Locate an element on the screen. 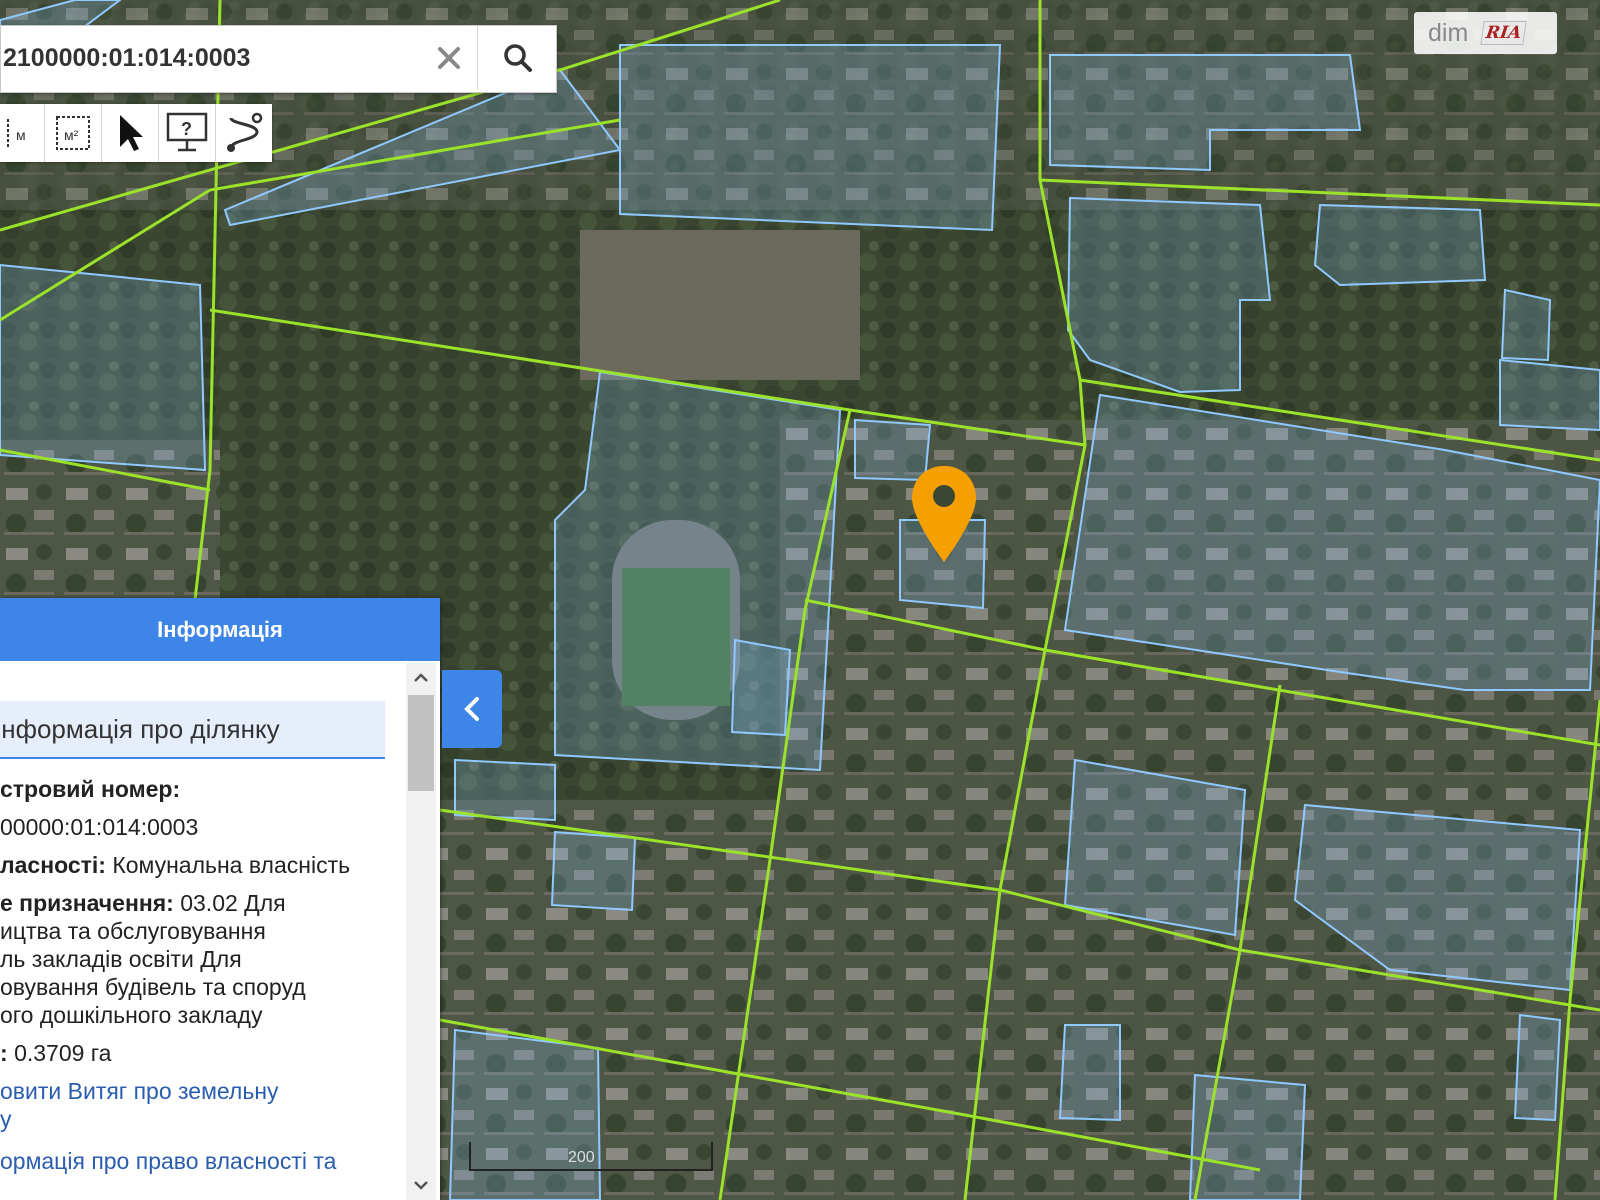 This screenshot has height=1200, width=1600. search-button is located at coordinates (517, 58).